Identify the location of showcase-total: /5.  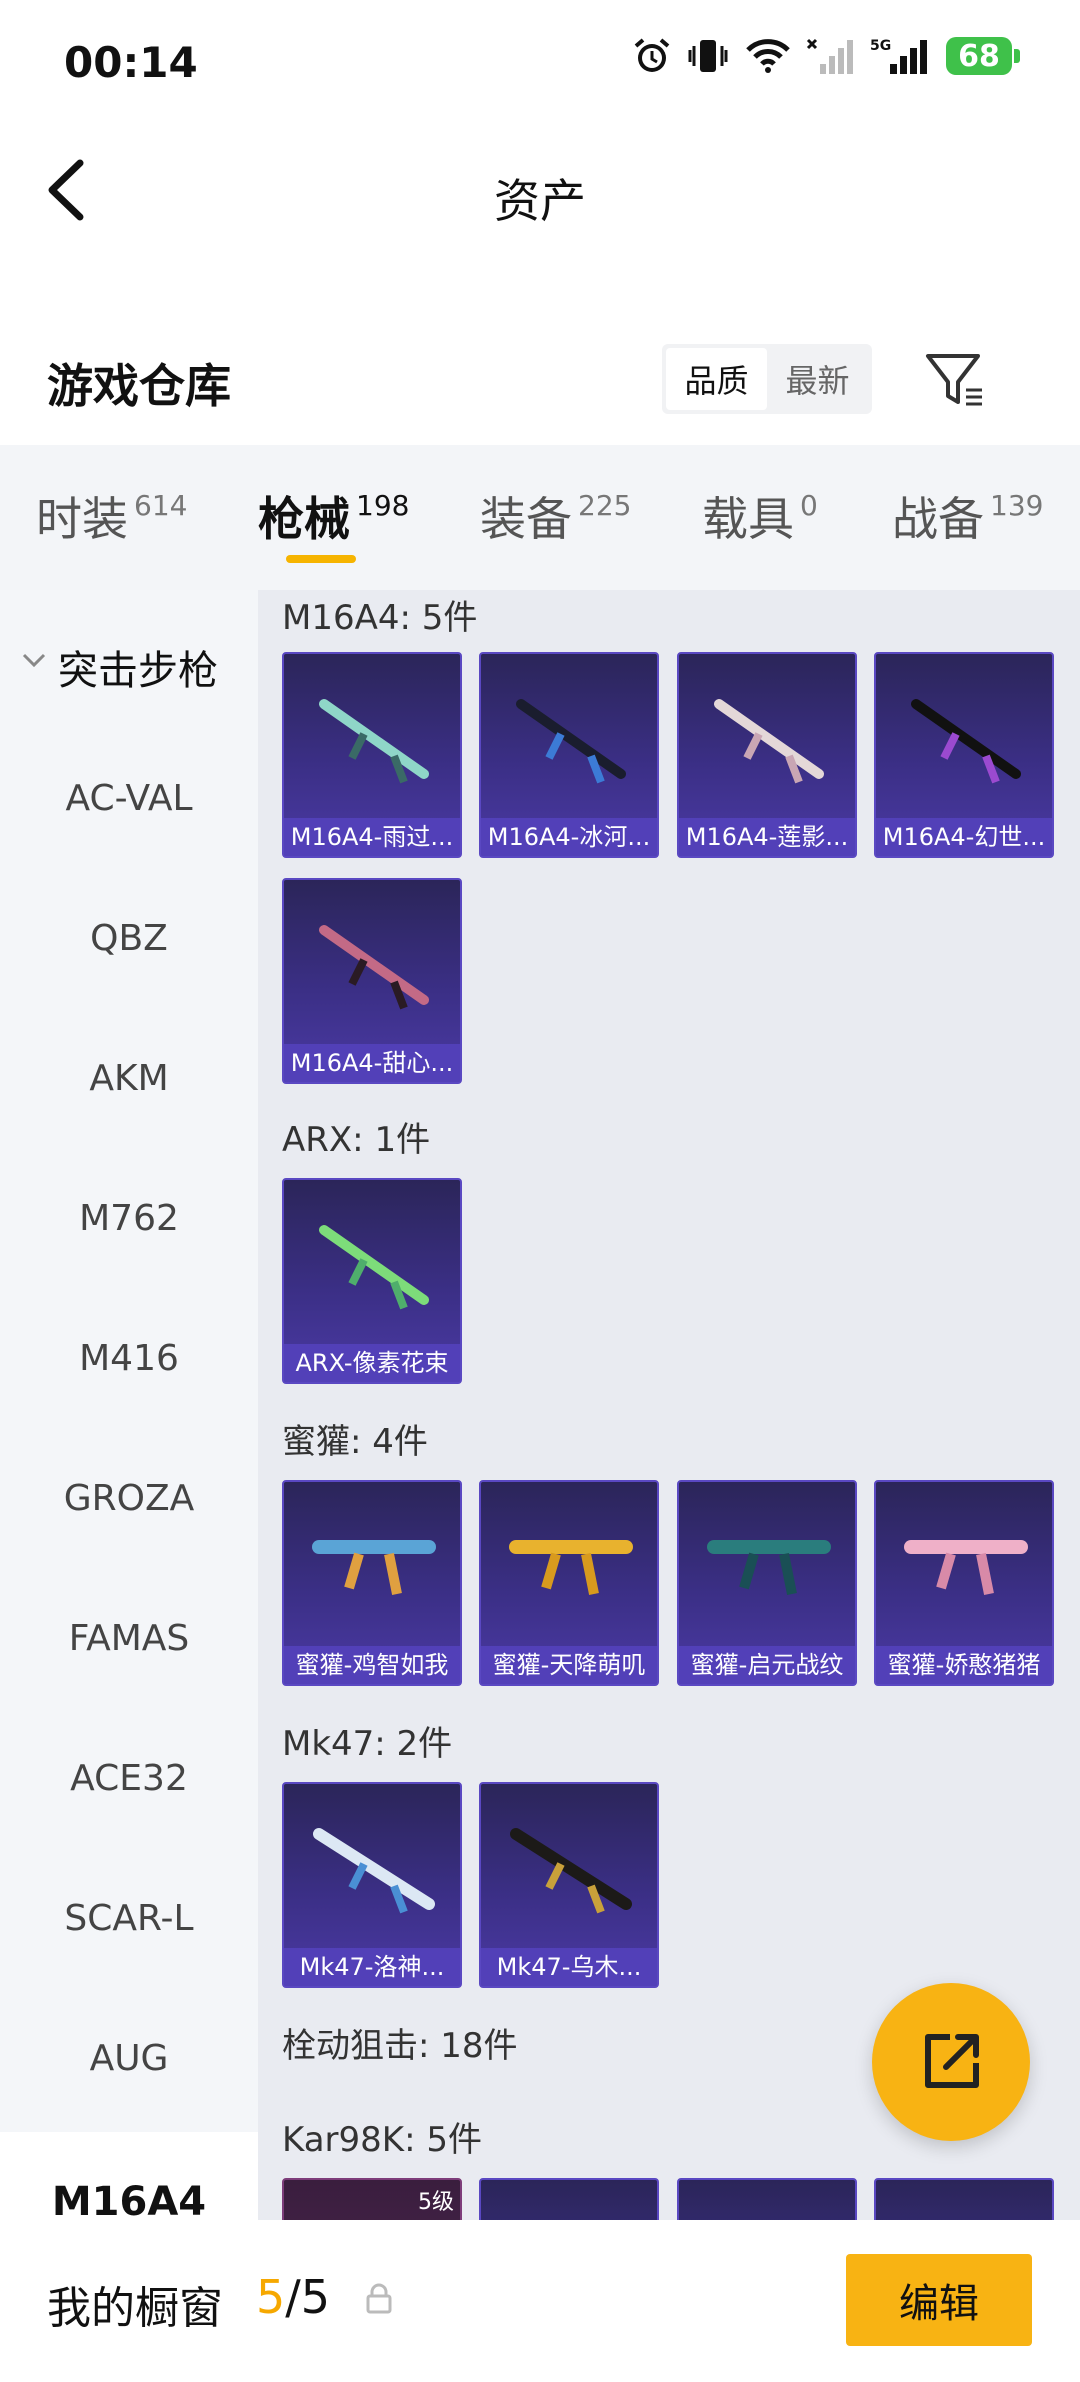
(308, 2297).